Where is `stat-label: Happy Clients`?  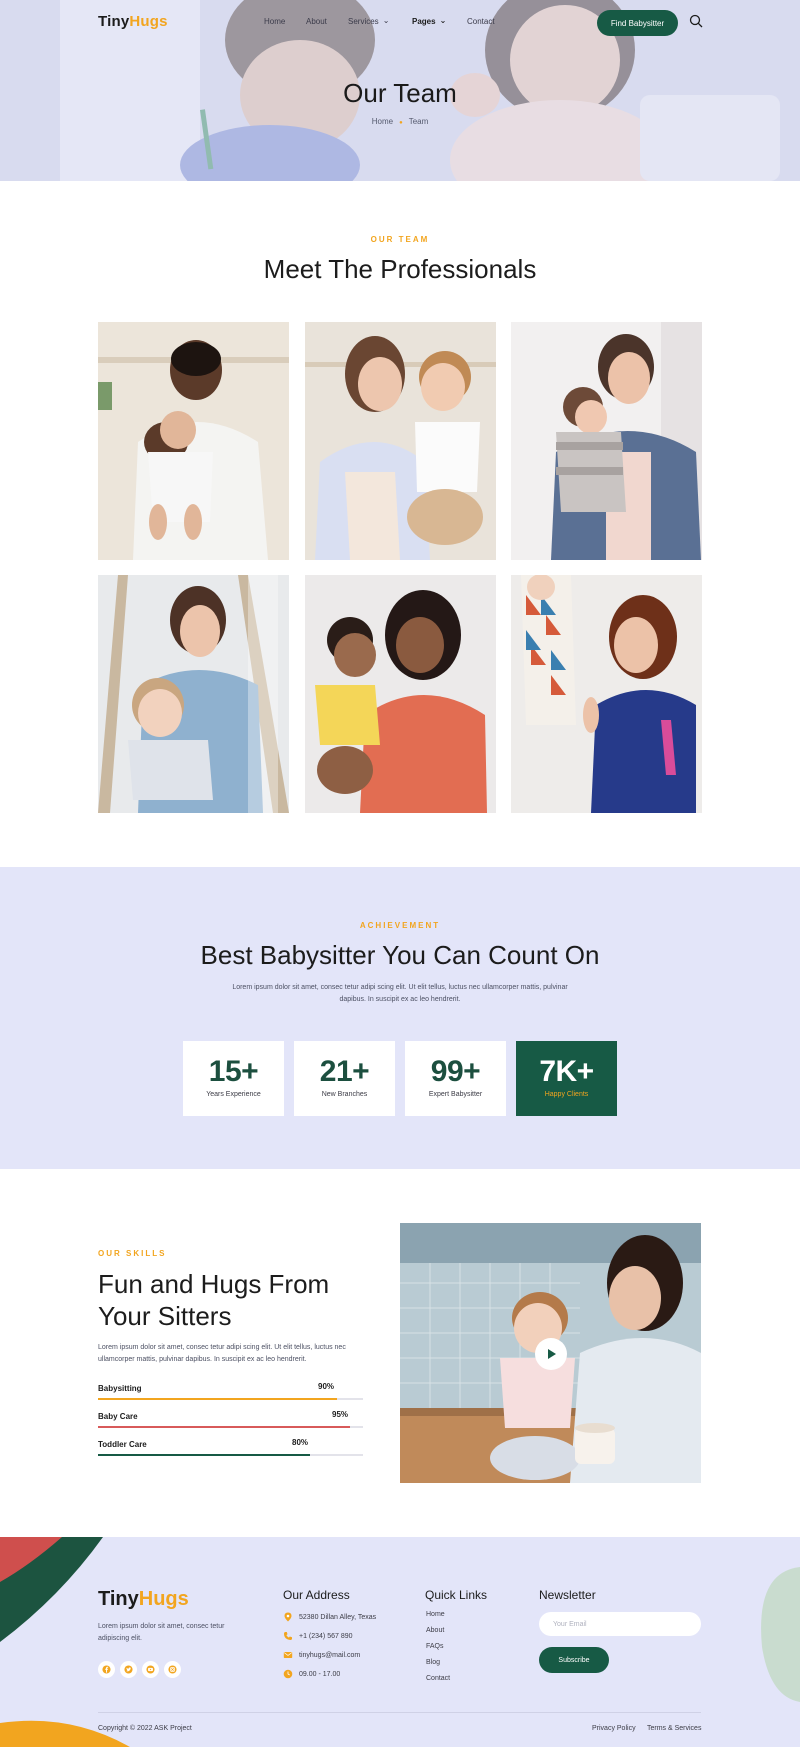
stat-label: Happy Clients is located at coordinates (566, 1094).